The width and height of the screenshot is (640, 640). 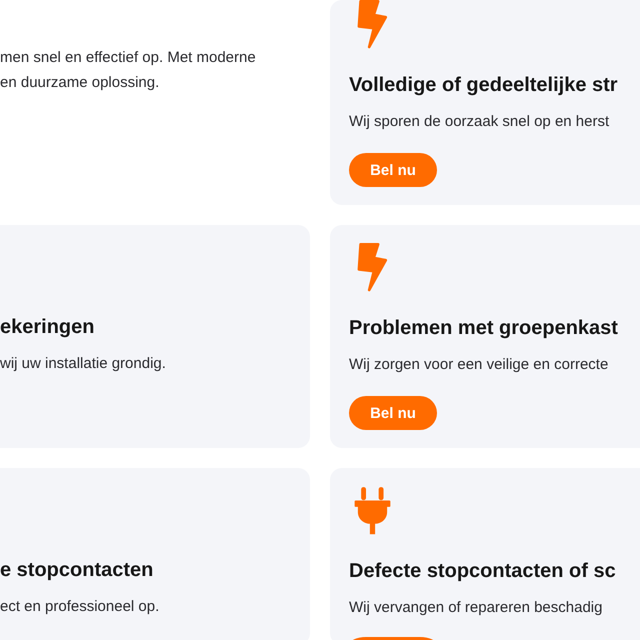 I want to click on card-description: men snel en effectief op. Met moderne en duurzame oplossing., so click(x=128, y=70).